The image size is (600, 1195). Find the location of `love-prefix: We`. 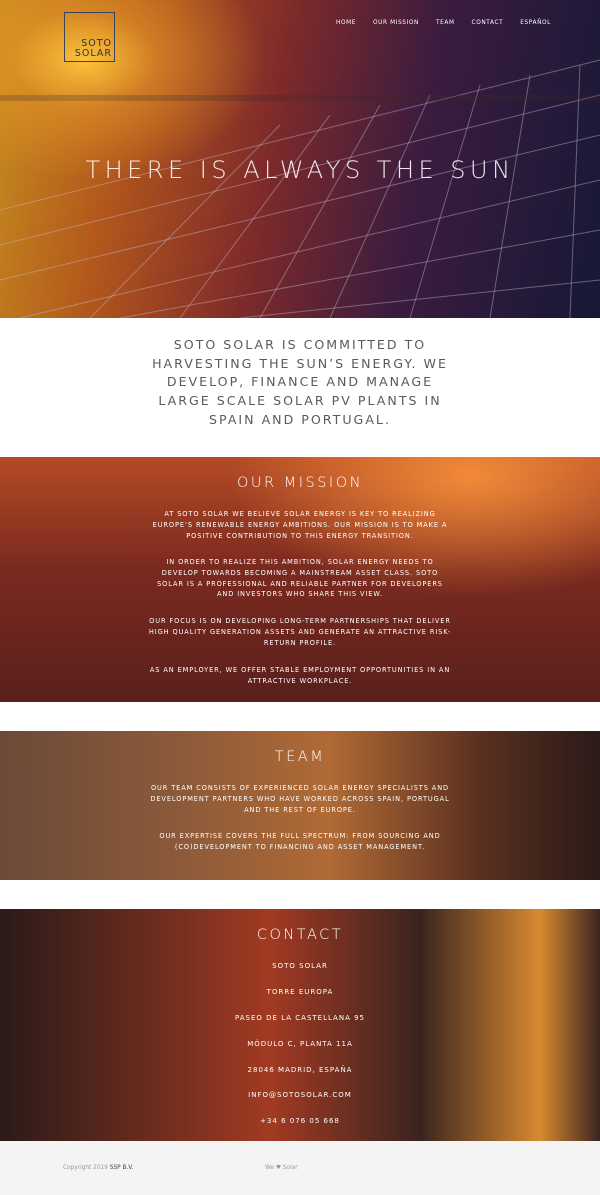

love-prefix: We is located at coordinates (269, 1168).